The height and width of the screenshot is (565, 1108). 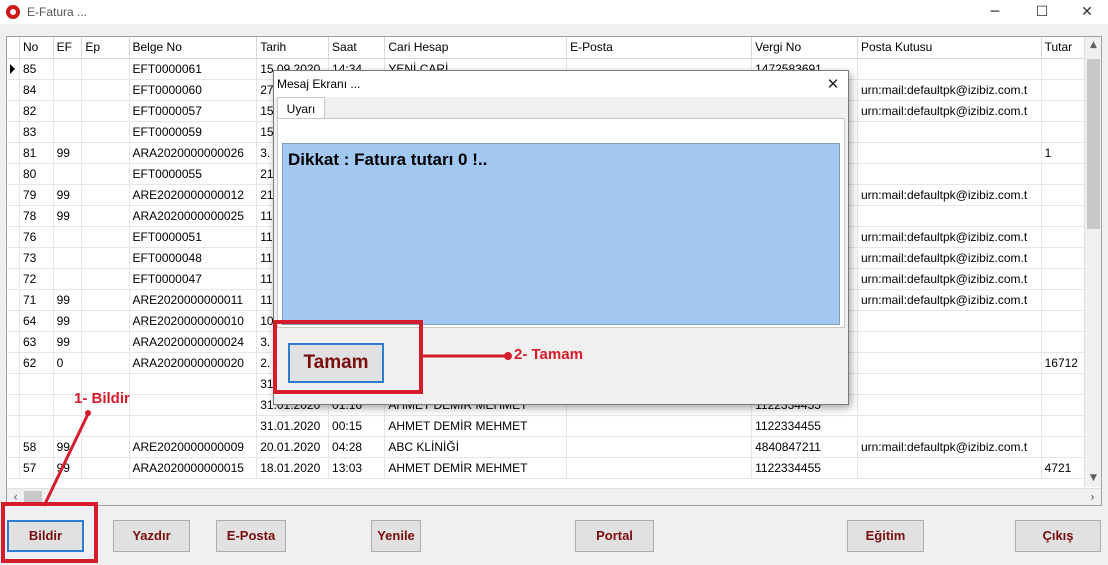 I want to click on annotation-line-bildir, so click(x=66, y=460).